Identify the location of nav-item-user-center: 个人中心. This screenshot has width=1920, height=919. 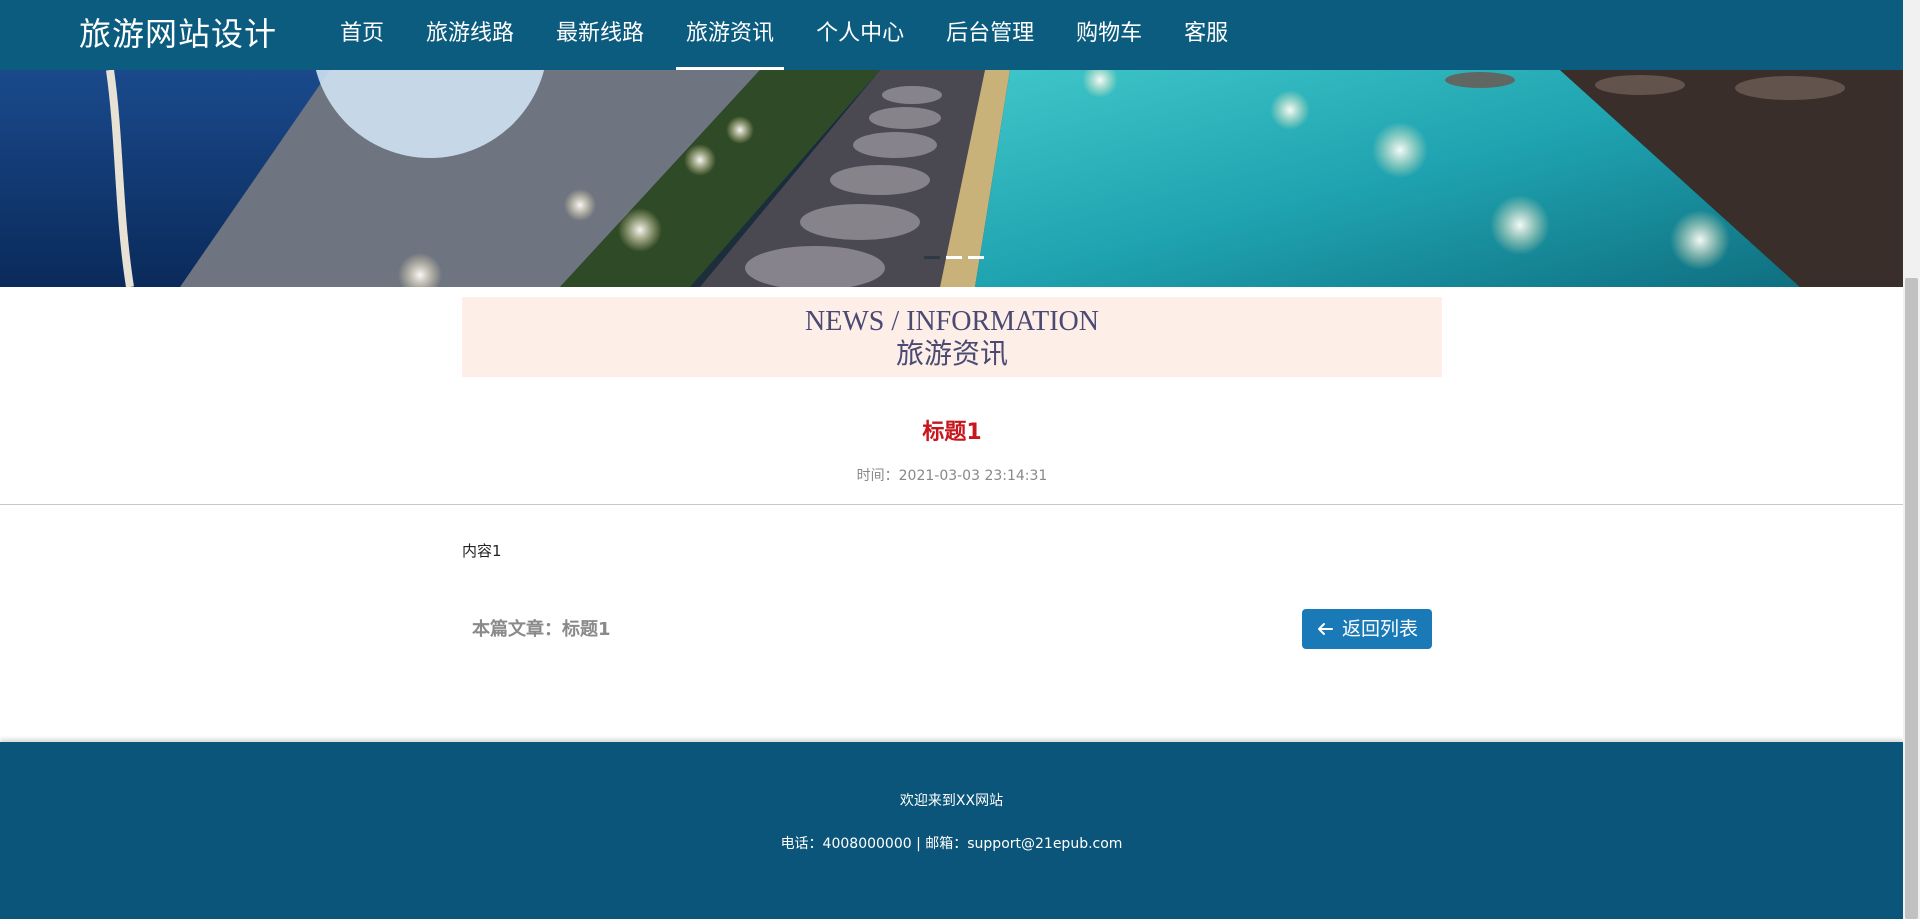
(860, 35).